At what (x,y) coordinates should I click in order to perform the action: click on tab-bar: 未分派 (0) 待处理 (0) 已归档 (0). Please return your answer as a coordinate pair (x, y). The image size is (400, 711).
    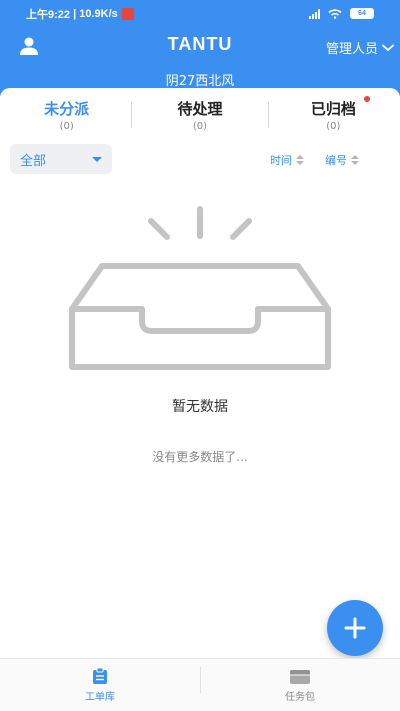
    Looking at the image, I should click on (200, 117).